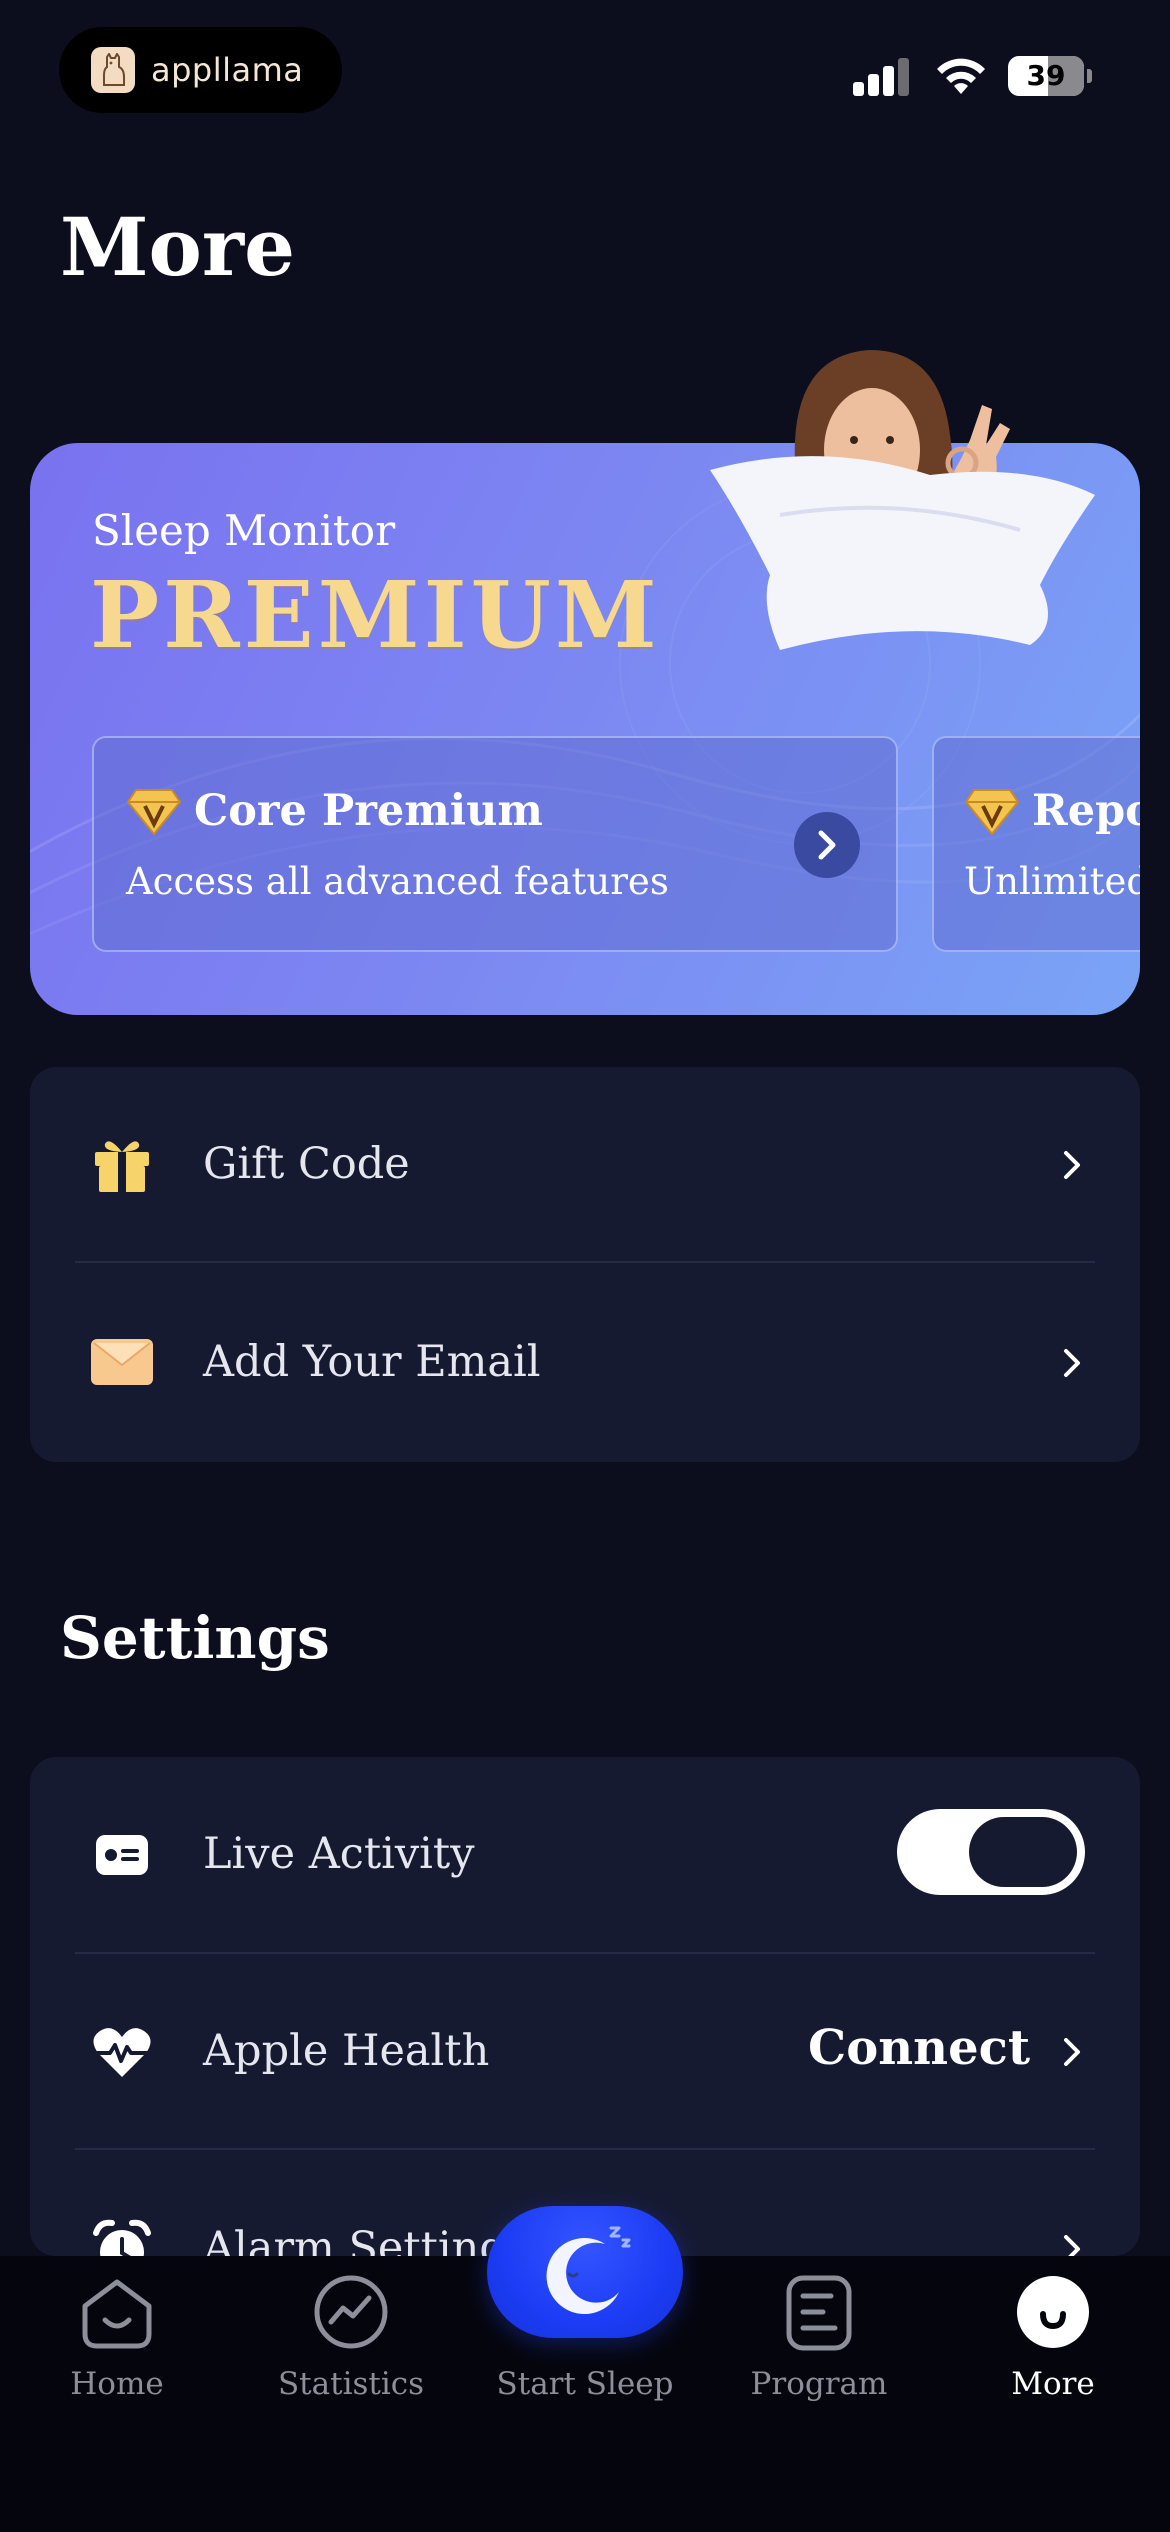 The width and height of the screenshot is (1170, 2532). Describe the element at coordinates (351, 2312) in the screenshot. I see `statistics-icon` at that location.